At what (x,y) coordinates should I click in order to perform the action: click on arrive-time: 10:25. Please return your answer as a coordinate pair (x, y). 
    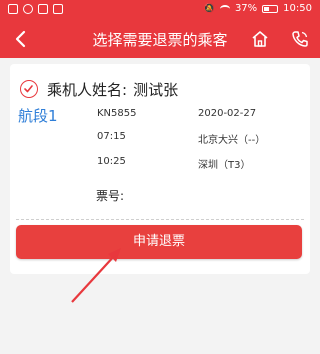
    Looking at the image, I should click on (111, 161).